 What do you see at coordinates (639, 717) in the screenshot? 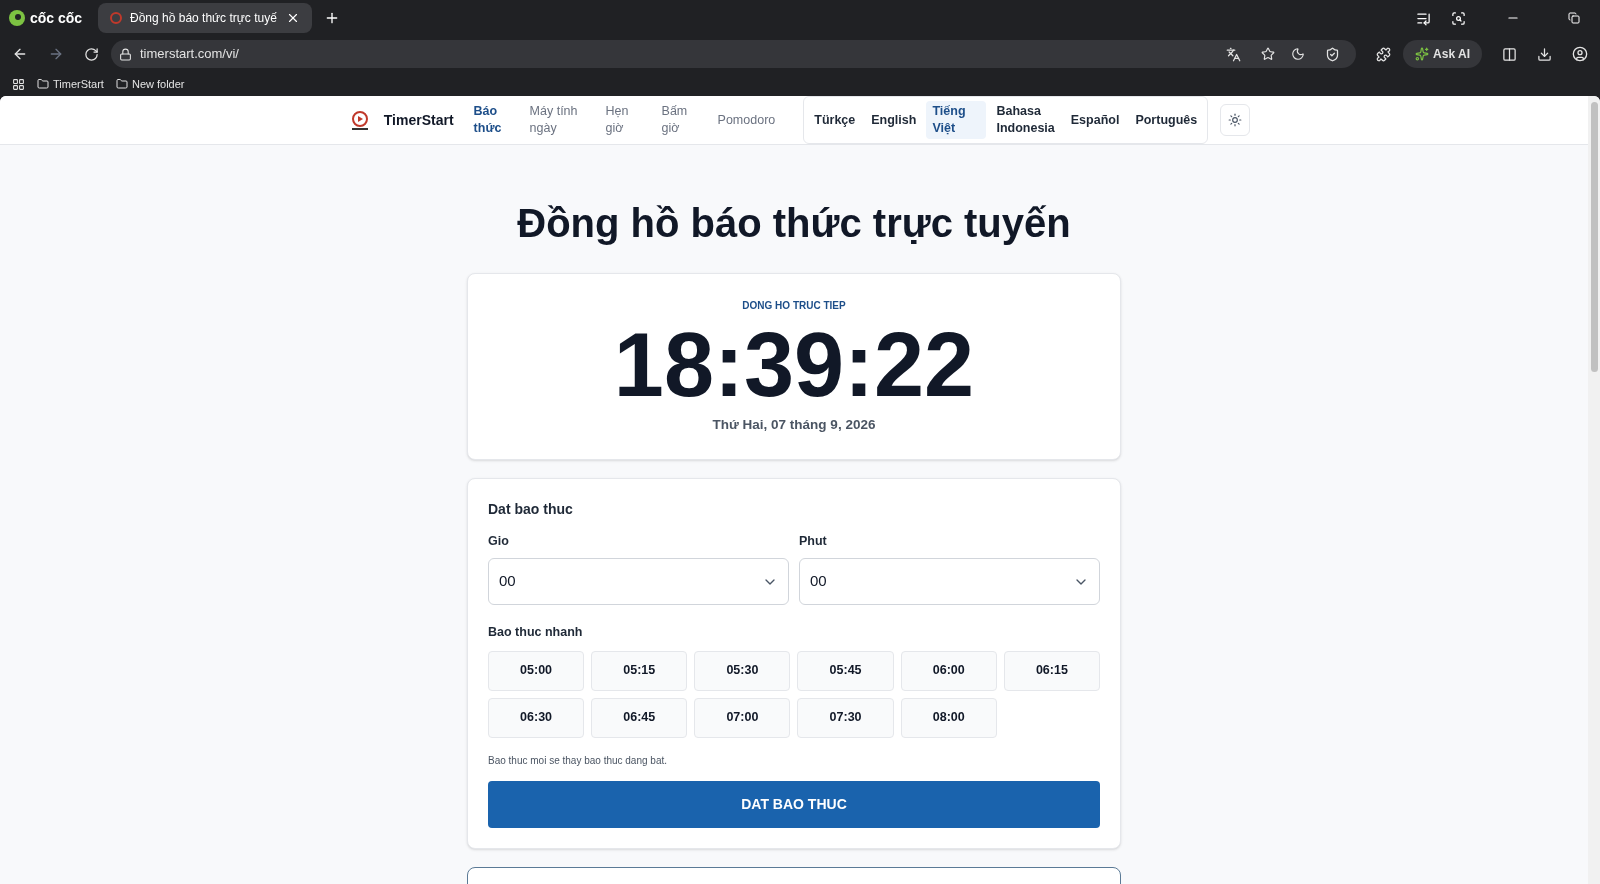
I see `quick-time-button: 06:45` at bounding box center [639, 717].